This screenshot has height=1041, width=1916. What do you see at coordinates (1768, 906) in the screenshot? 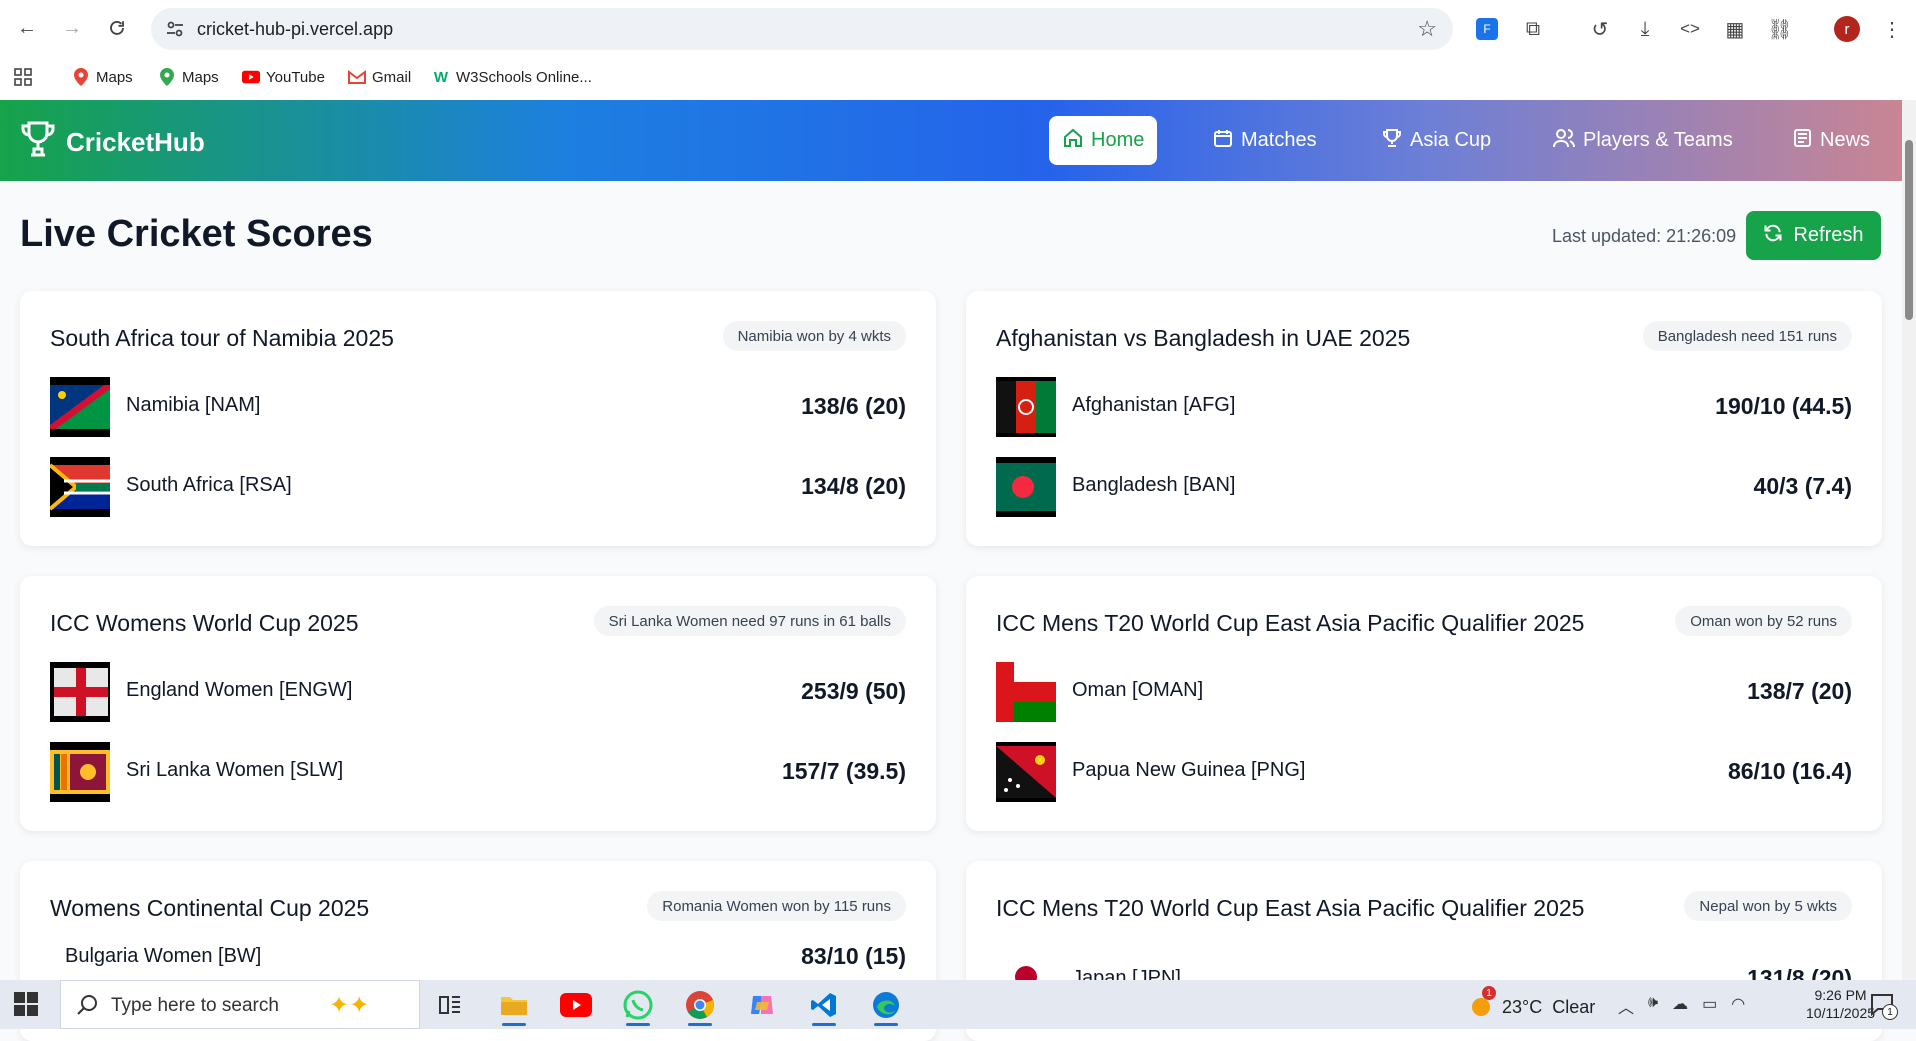
I see `match-status-badge: Nepal won by 5 wkts` at bounding box center [1768, 906].